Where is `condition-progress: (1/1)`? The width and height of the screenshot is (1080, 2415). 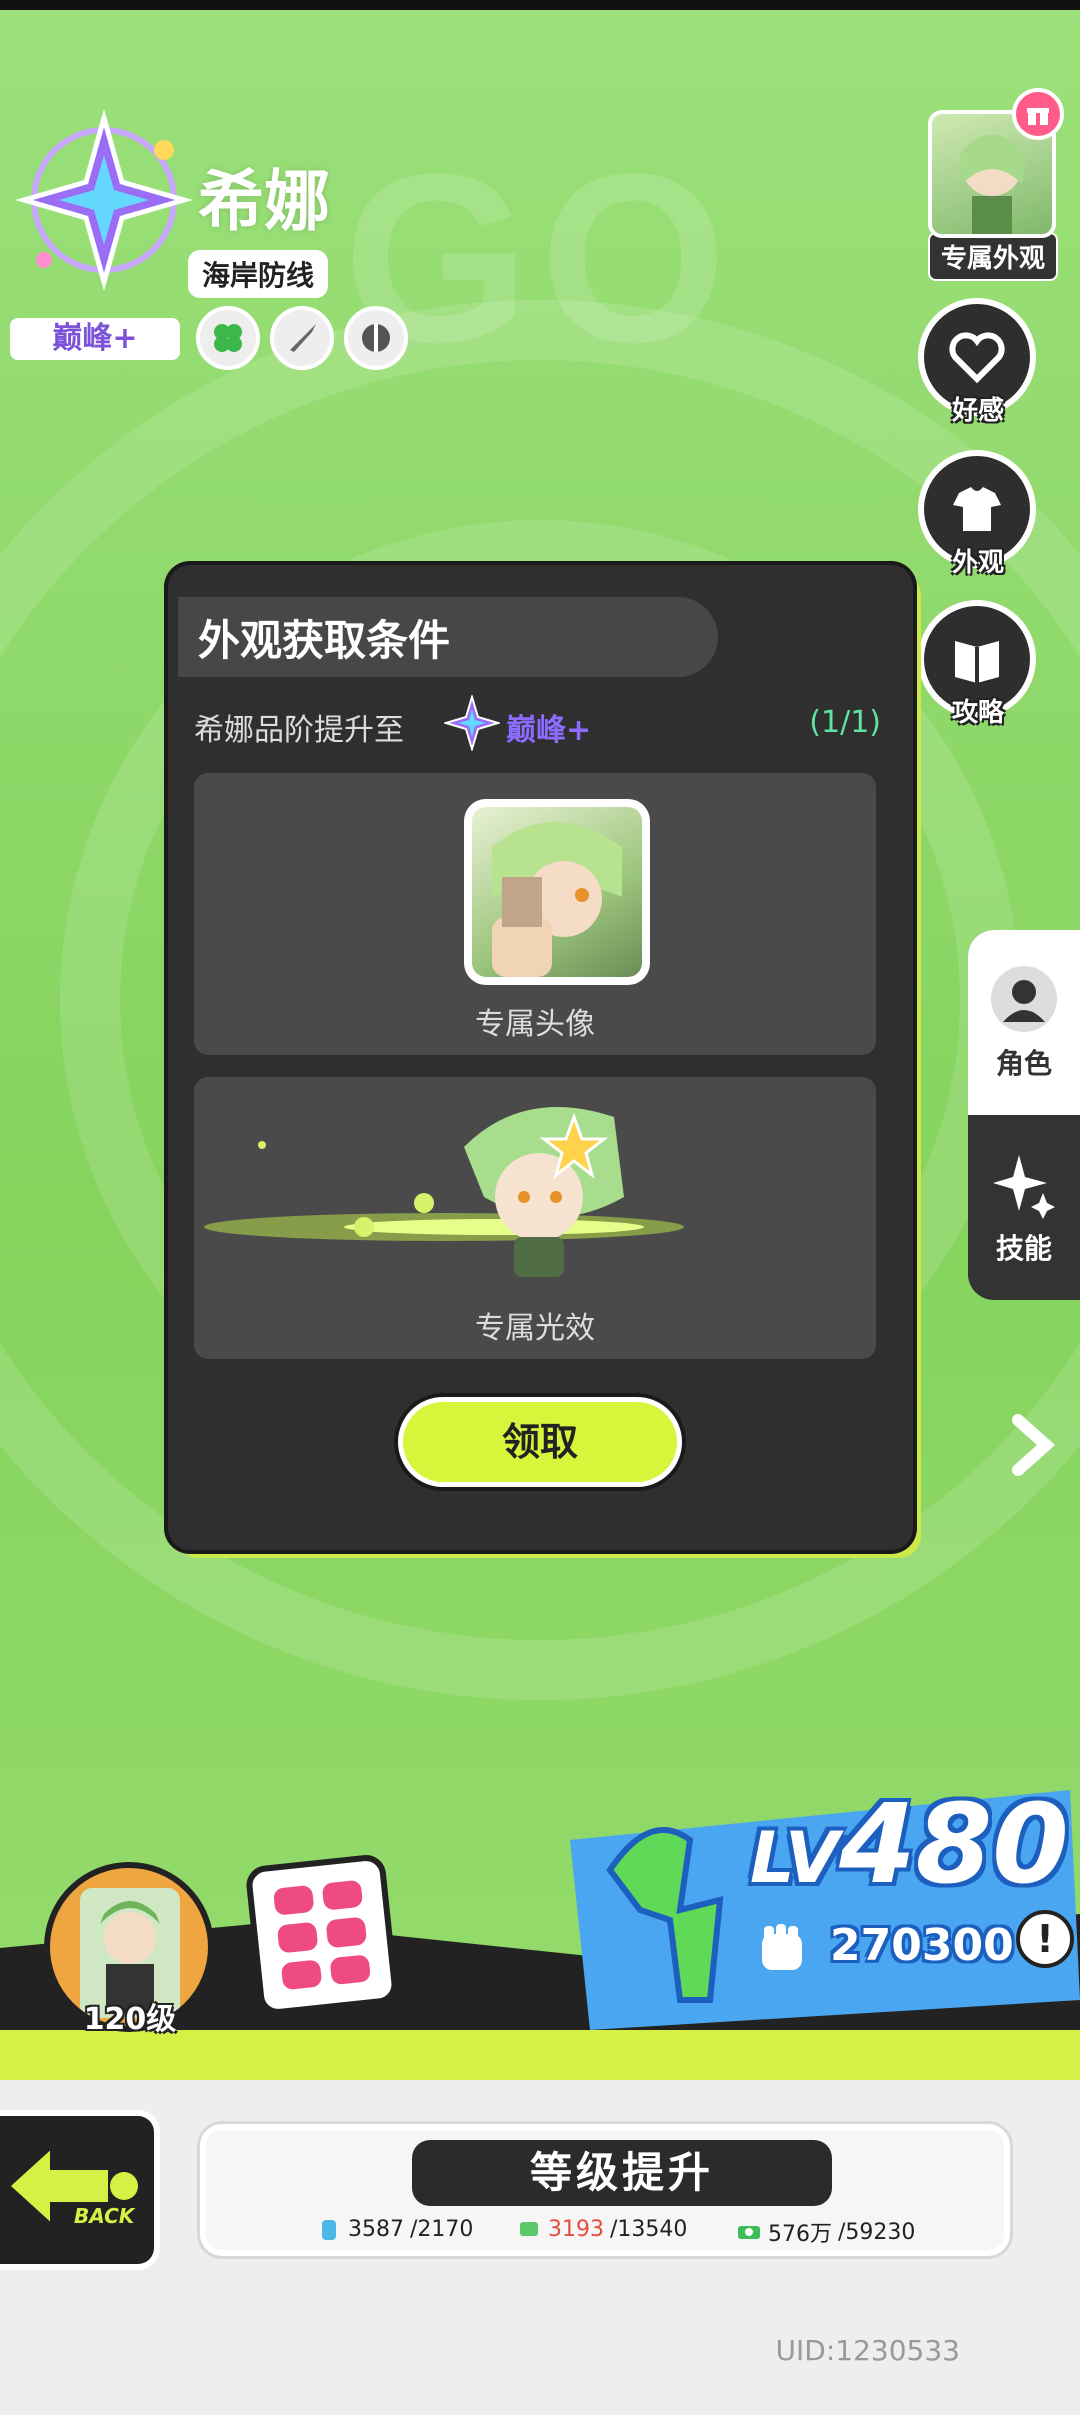
condition-progress: (1/1) is located at coordinates (845, 722).